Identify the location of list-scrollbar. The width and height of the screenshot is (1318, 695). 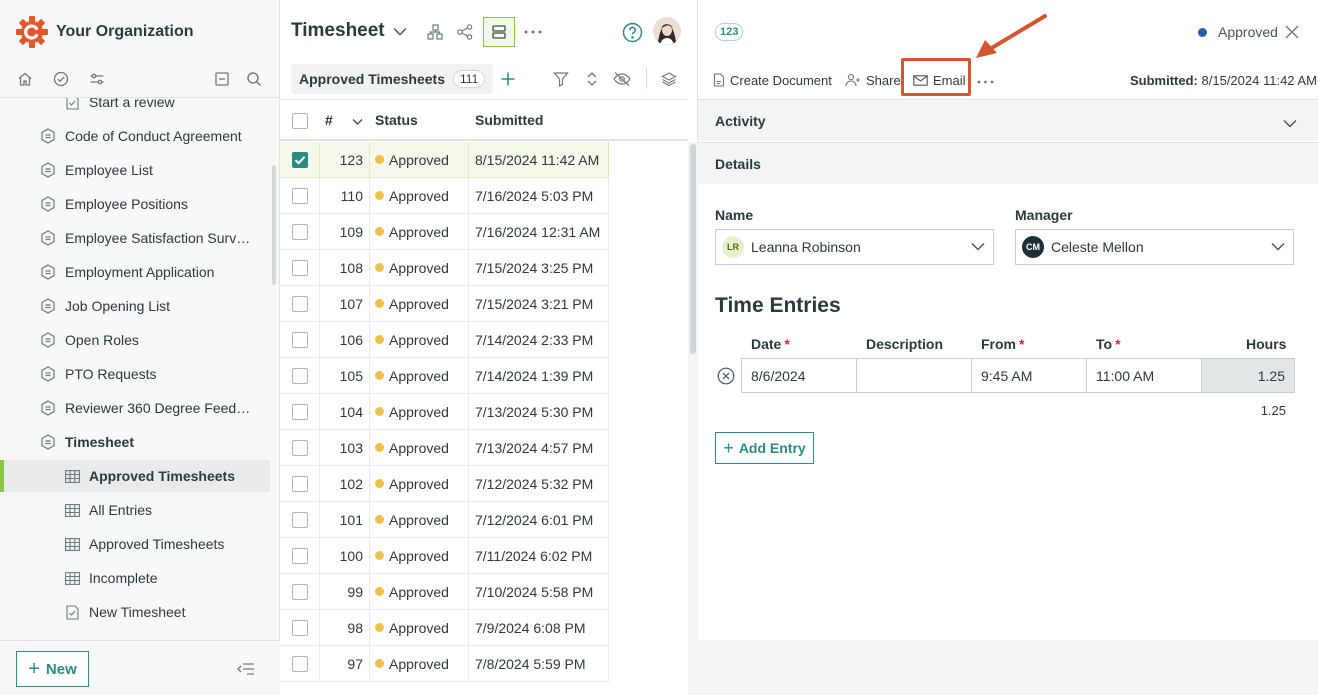
(693, 418).